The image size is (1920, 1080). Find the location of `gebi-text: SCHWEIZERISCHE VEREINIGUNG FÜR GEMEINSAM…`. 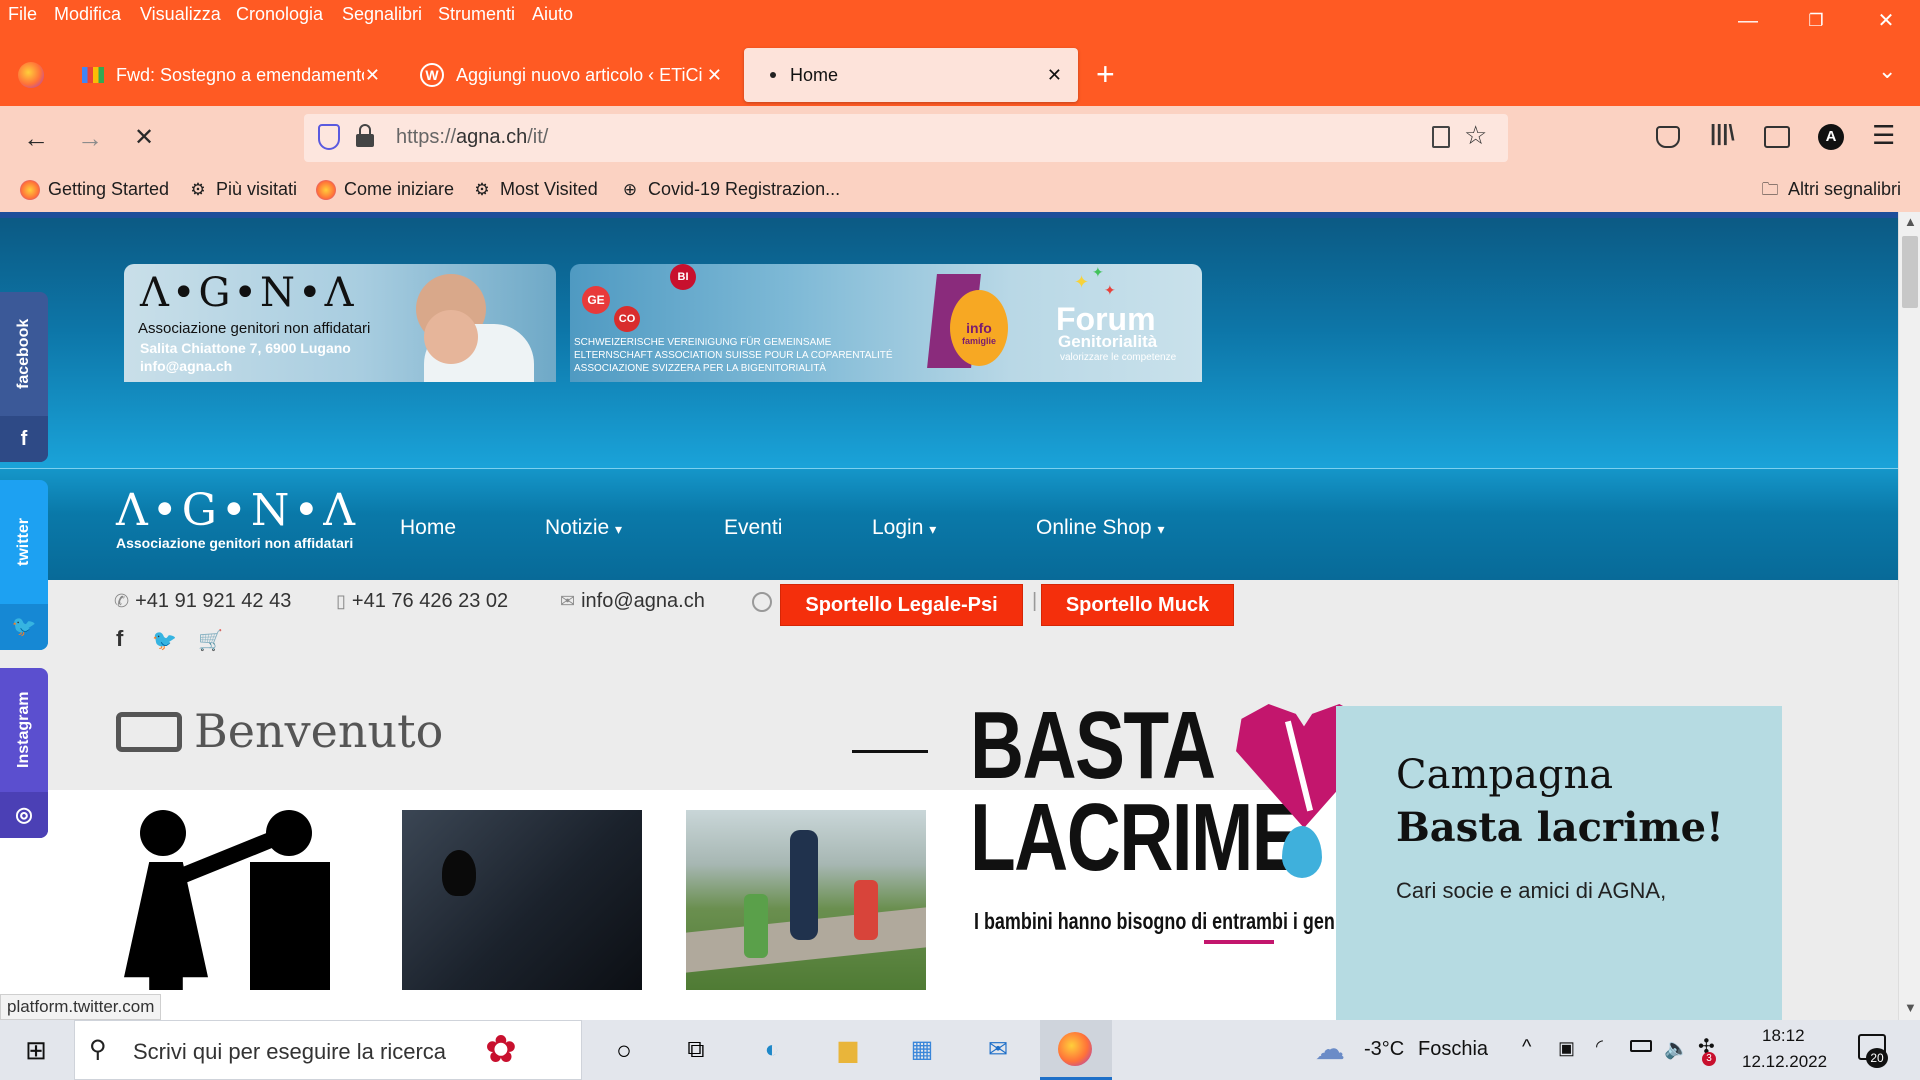

gebi-text: SCHWEIZERISCHE VEREINIGUNG FÜR GEMEINSAM… is located at coordinates (733, 355).